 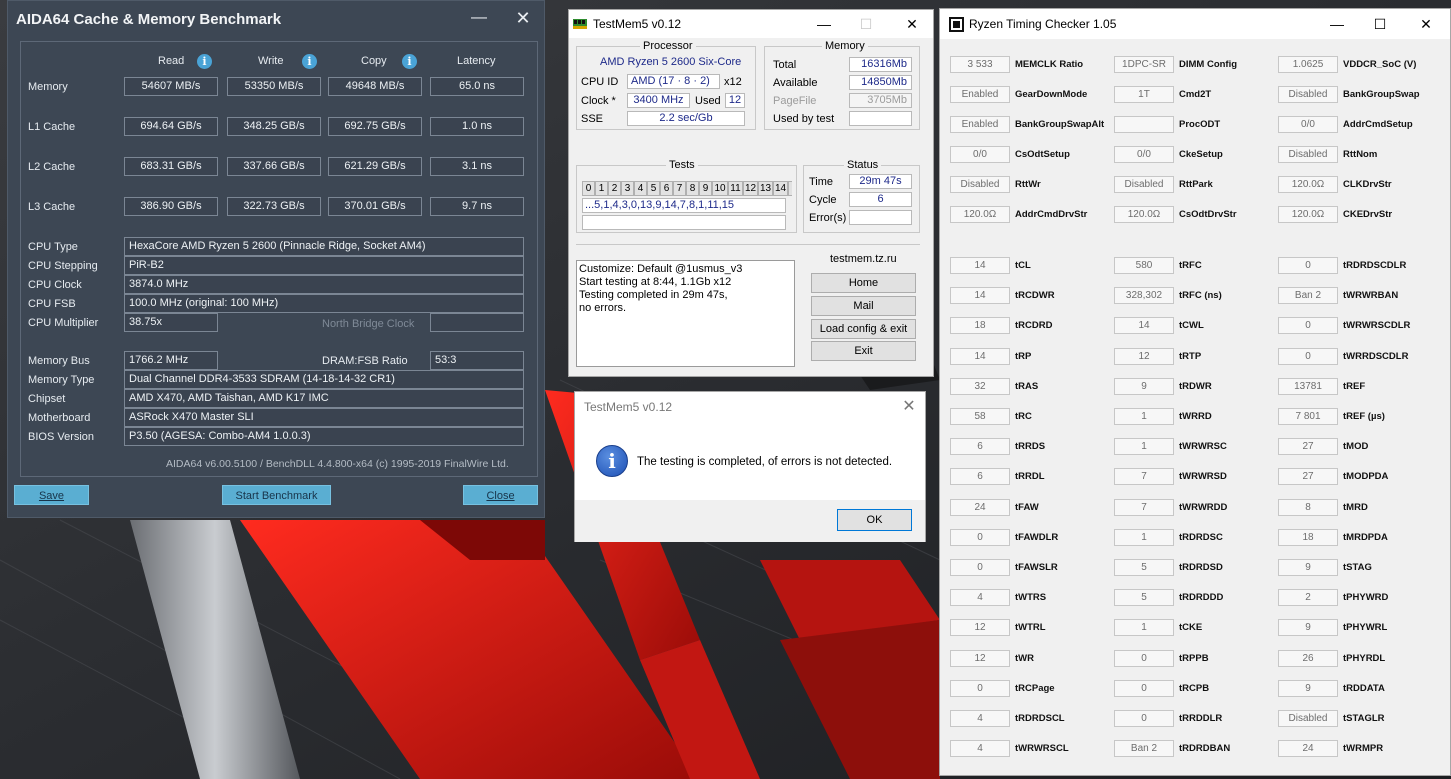 What do you see at coordinates (477, 206) in the screenshot?
I see `latency-value: 9.7 ns` at bounding box center [477, 206].